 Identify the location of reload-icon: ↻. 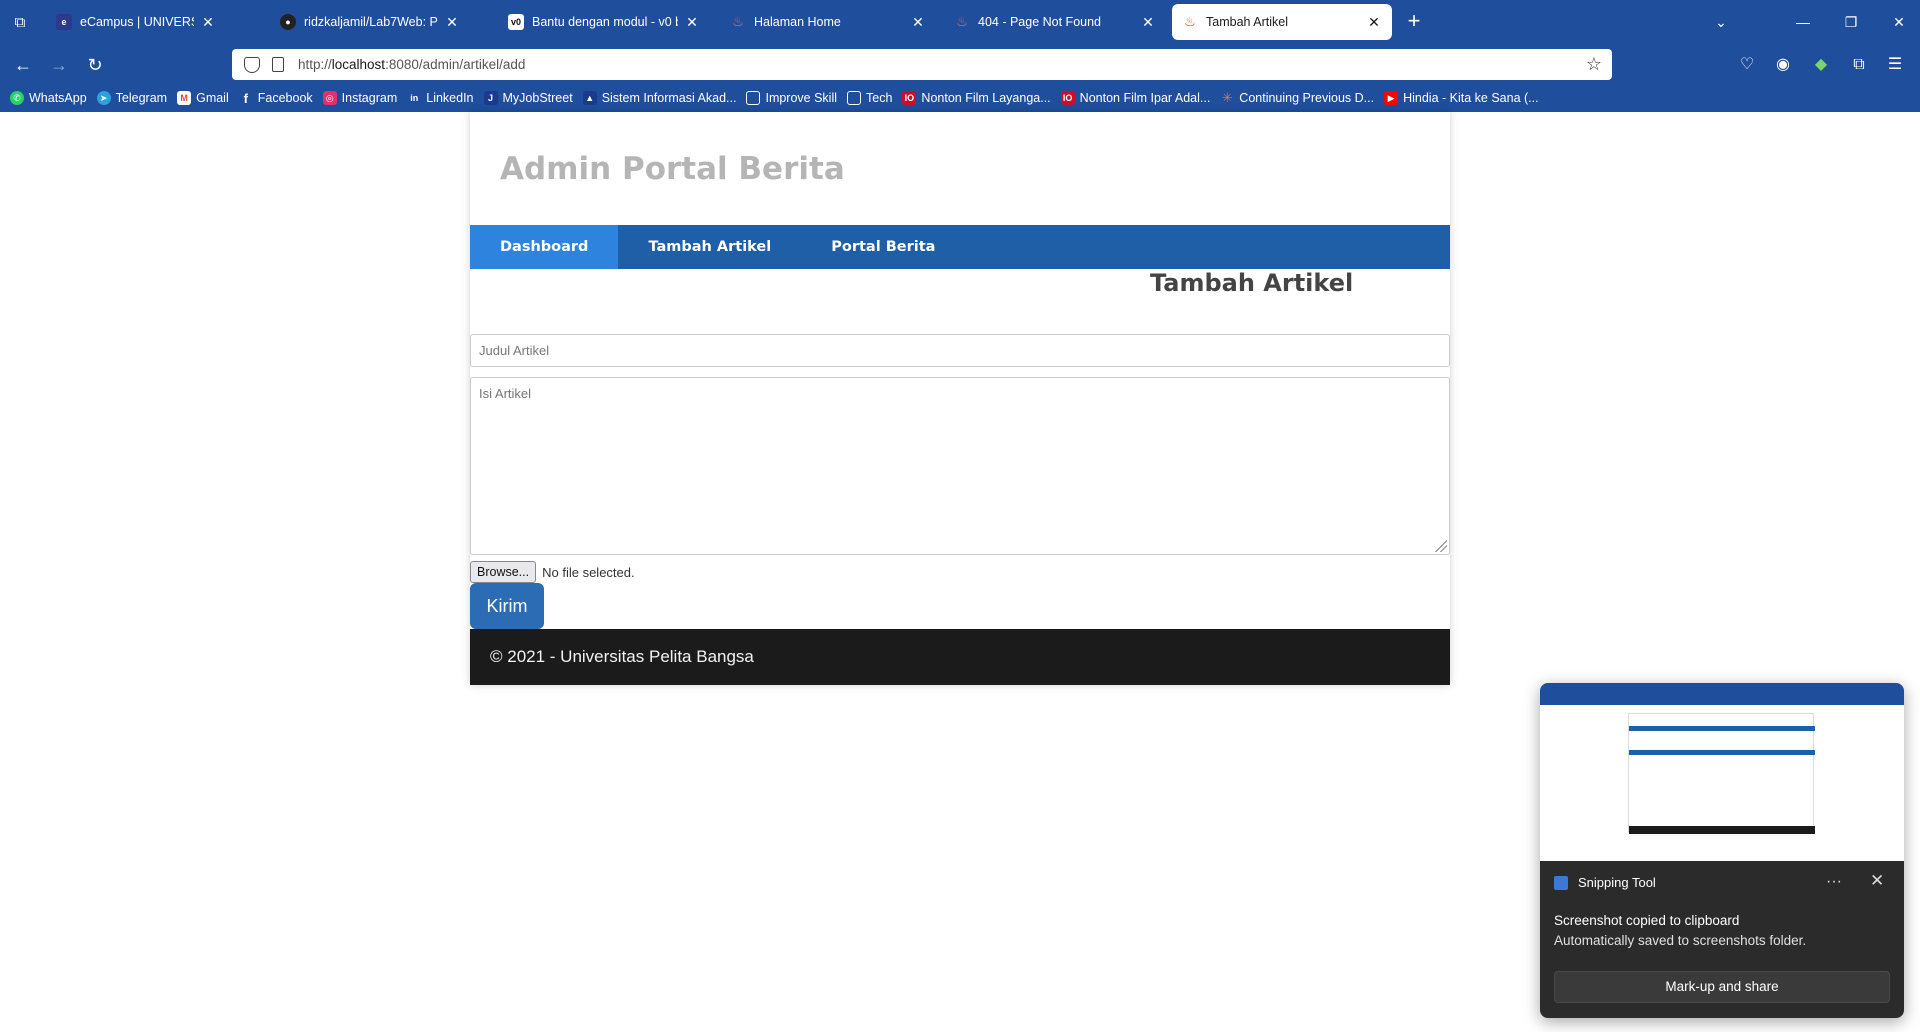
(95, 65).